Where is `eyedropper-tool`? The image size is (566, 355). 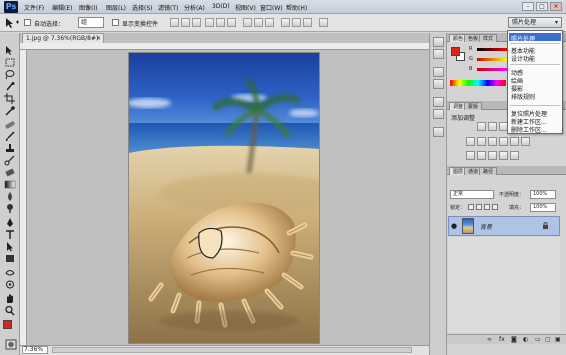
eyedropper-tool is located at coordinates (10, 110).